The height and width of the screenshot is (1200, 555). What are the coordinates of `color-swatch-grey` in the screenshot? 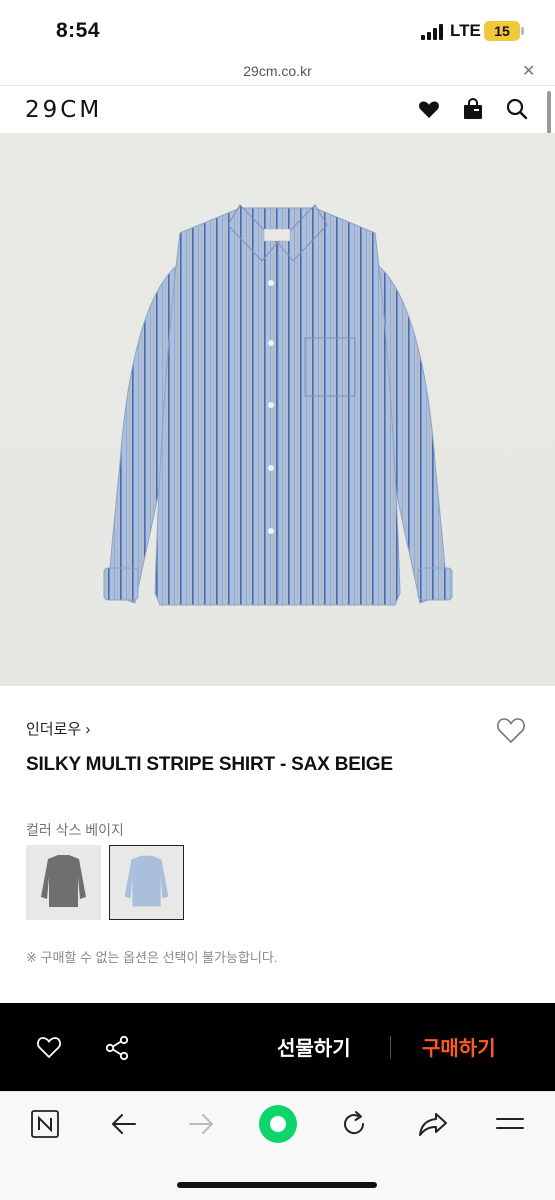 It's located at (63, 882).